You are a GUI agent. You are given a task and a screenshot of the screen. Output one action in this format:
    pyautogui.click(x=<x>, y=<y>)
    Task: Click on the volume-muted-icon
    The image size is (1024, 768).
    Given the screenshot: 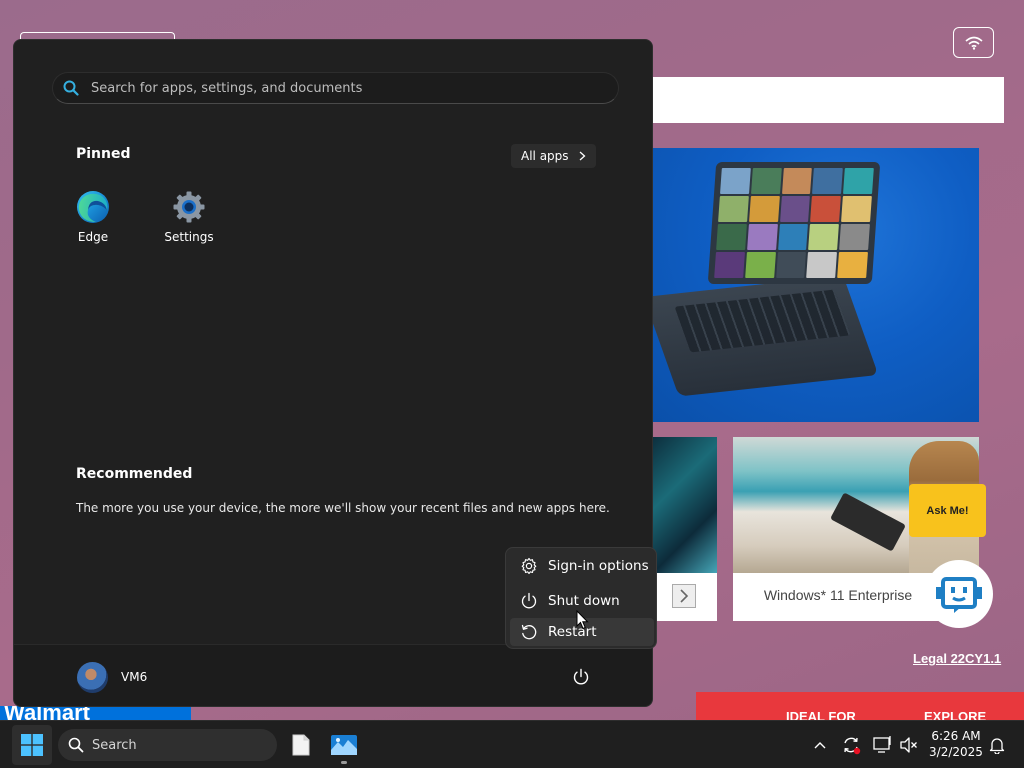 What is the action you would take?
    pyautogui.click(x=908, y=745)
    